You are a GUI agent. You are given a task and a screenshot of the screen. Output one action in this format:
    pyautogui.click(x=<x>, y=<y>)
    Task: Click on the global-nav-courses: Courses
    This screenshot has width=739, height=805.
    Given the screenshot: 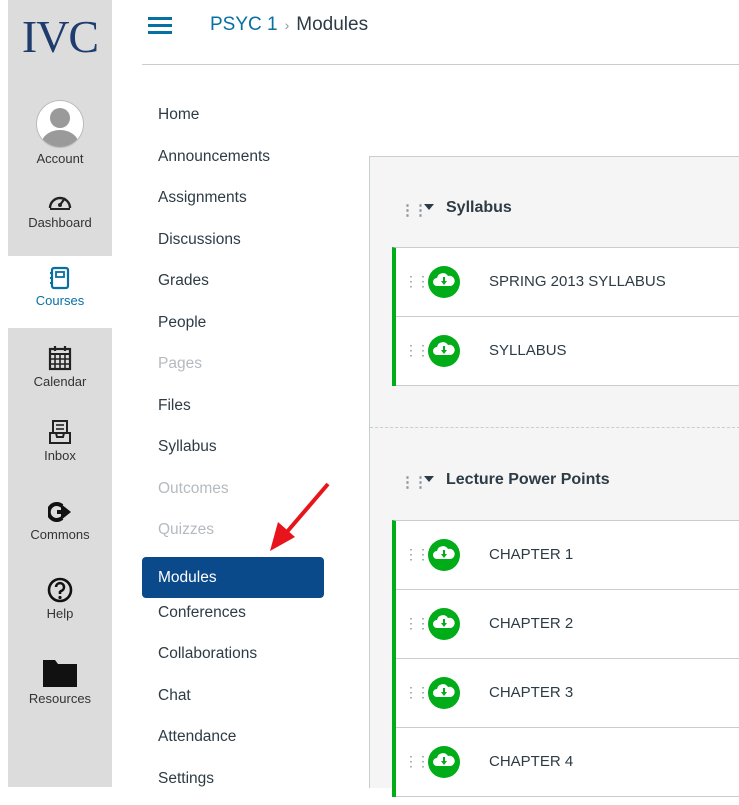 What is the action you would take?
    pyautogui.click(x=60, y=292)
    